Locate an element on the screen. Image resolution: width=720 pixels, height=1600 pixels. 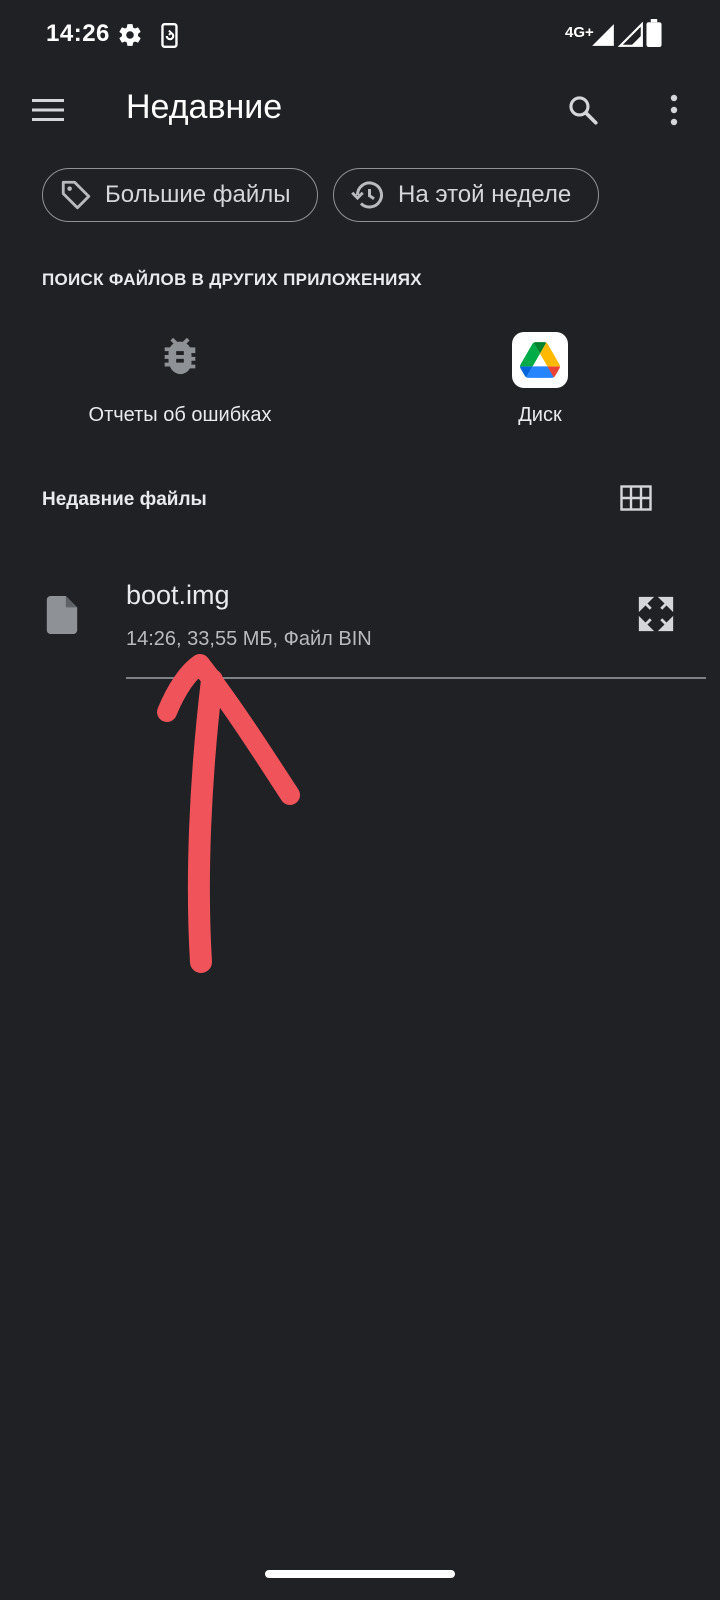
annotation-arrow is located at coordinates (228, 813).